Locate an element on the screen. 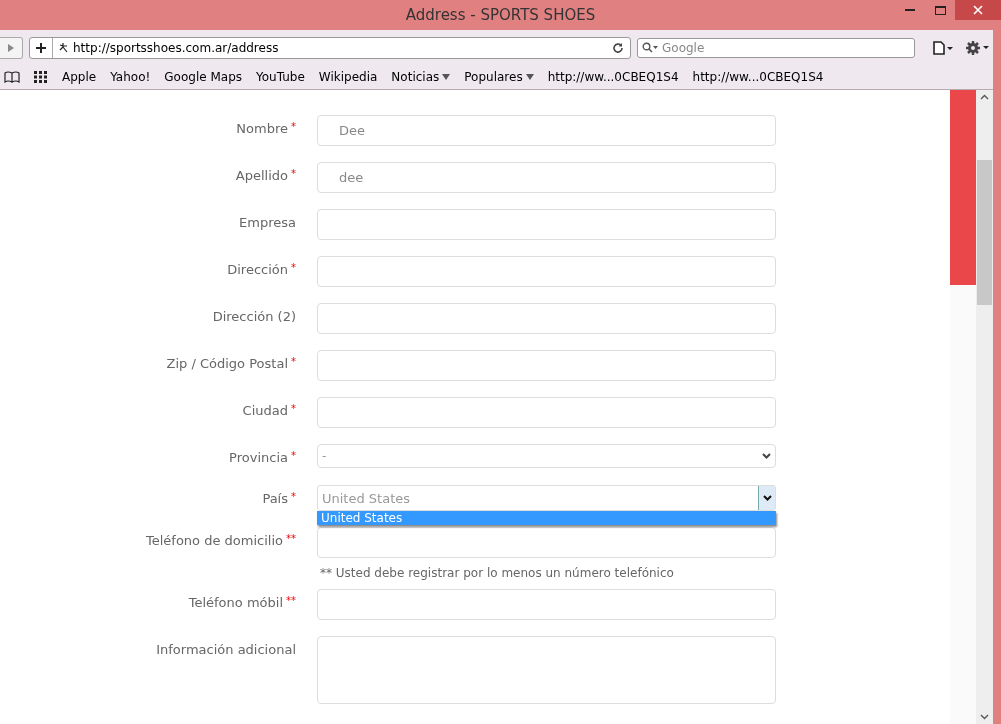  page-menu-icon is located at coordinates (943, 47).